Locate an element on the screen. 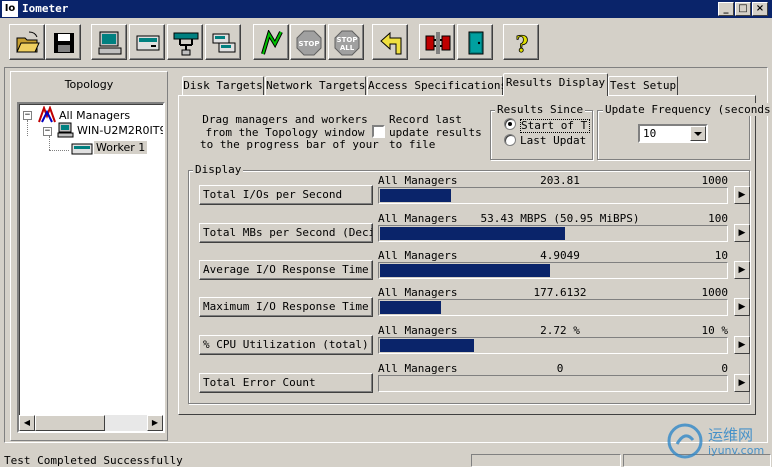 This screenshot has width=772, height=467. about-button: ? is located at coordinates (521, 42).